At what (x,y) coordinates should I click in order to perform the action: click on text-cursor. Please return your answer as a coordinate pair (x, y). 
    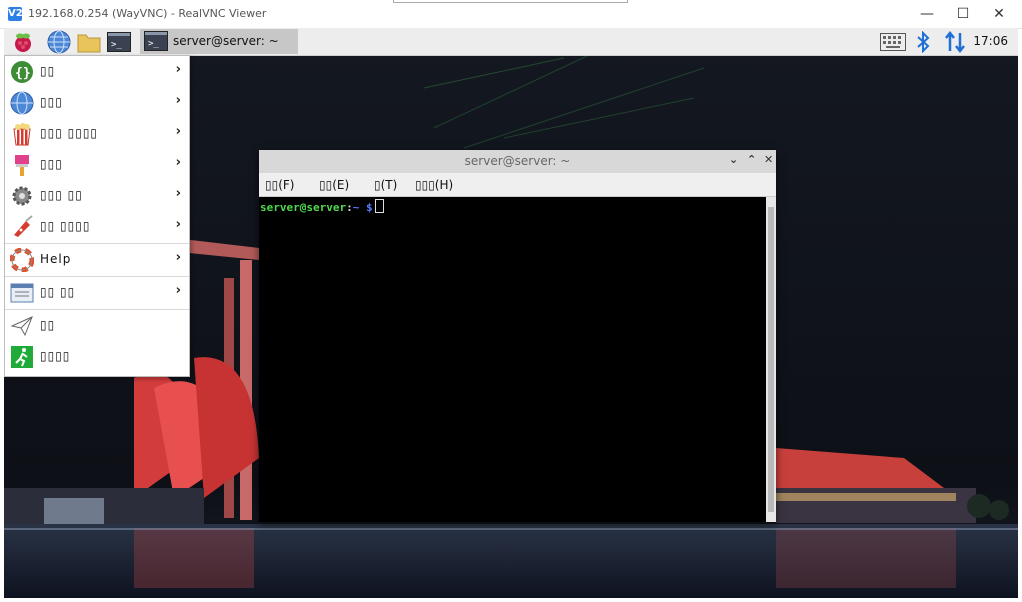
    Looking at the image, I should click on (379, 206).